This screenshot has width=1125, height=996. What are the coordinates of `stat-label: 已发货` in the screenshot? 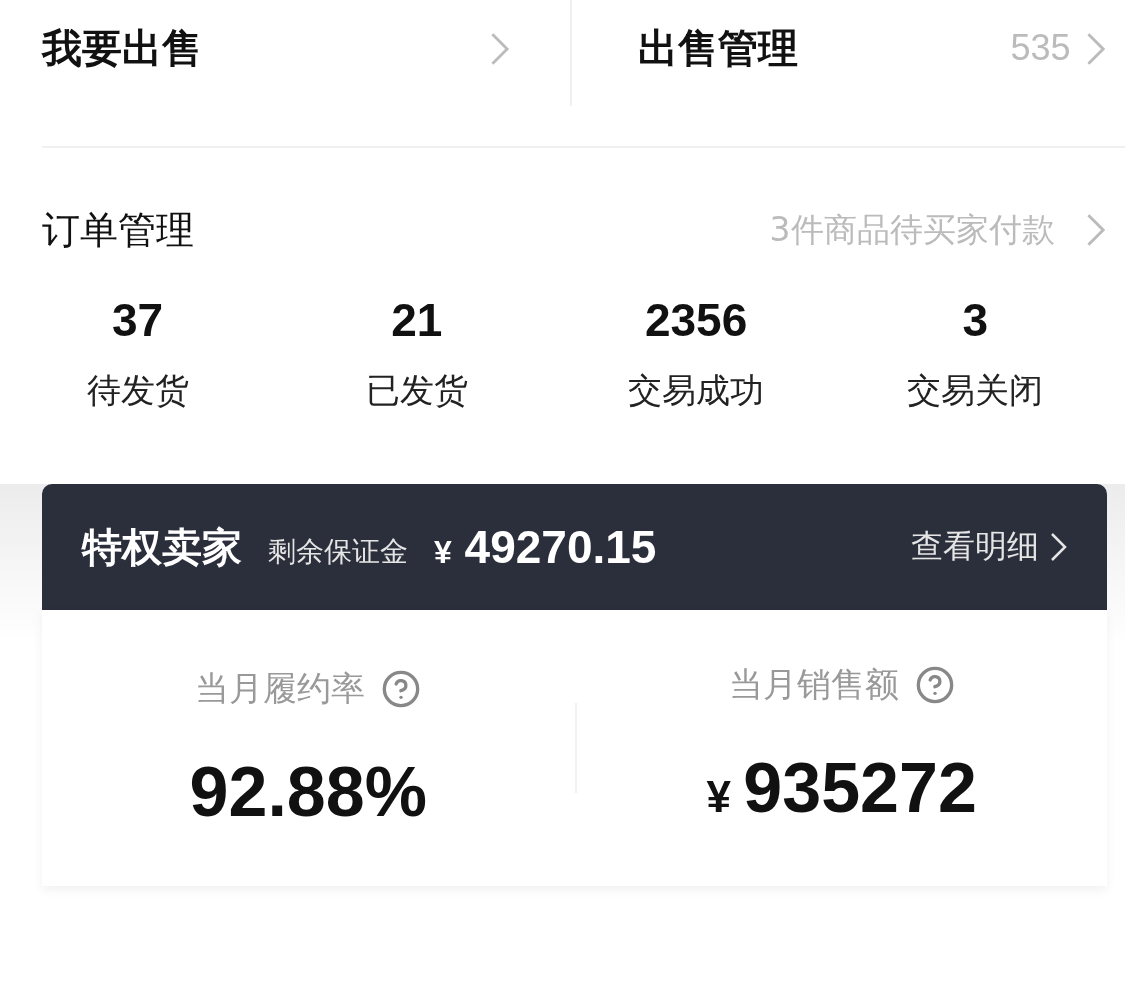 It's located at (416, 390).